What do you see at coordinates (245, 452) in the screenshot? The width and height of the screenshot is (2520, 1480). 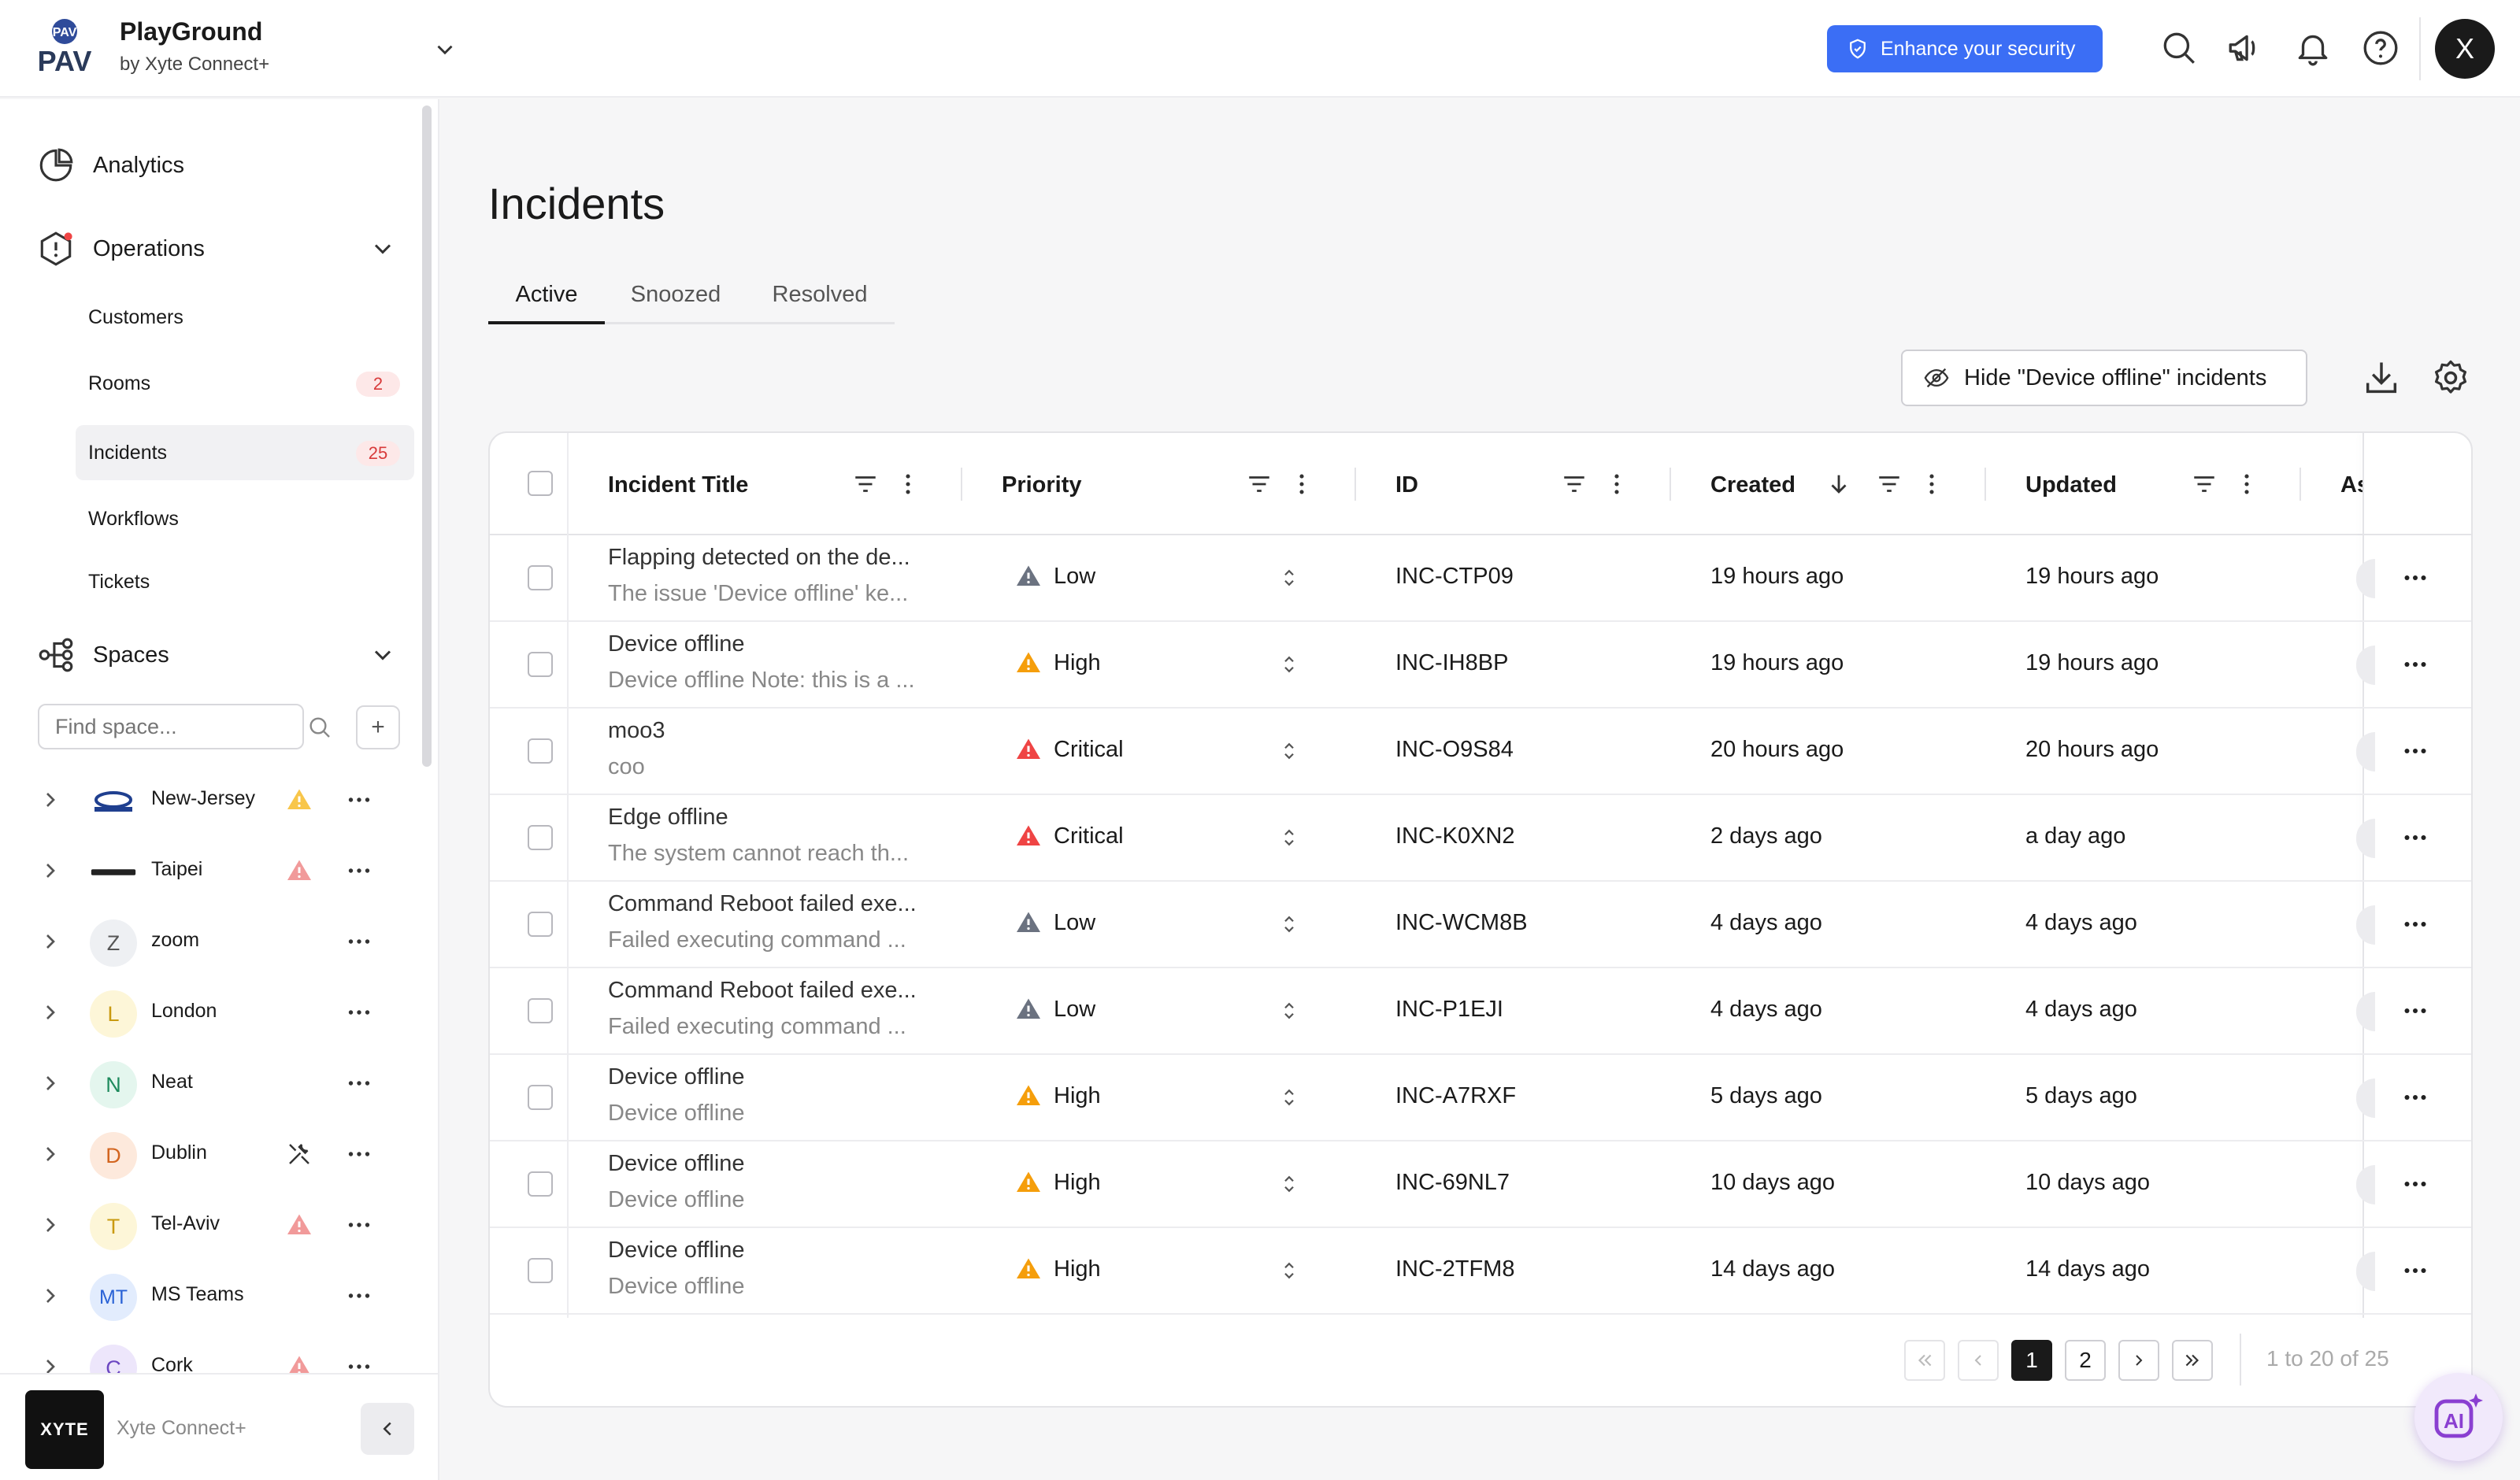 I see `nav-incidents: Incidents 25` at bounding box center [245, 452].